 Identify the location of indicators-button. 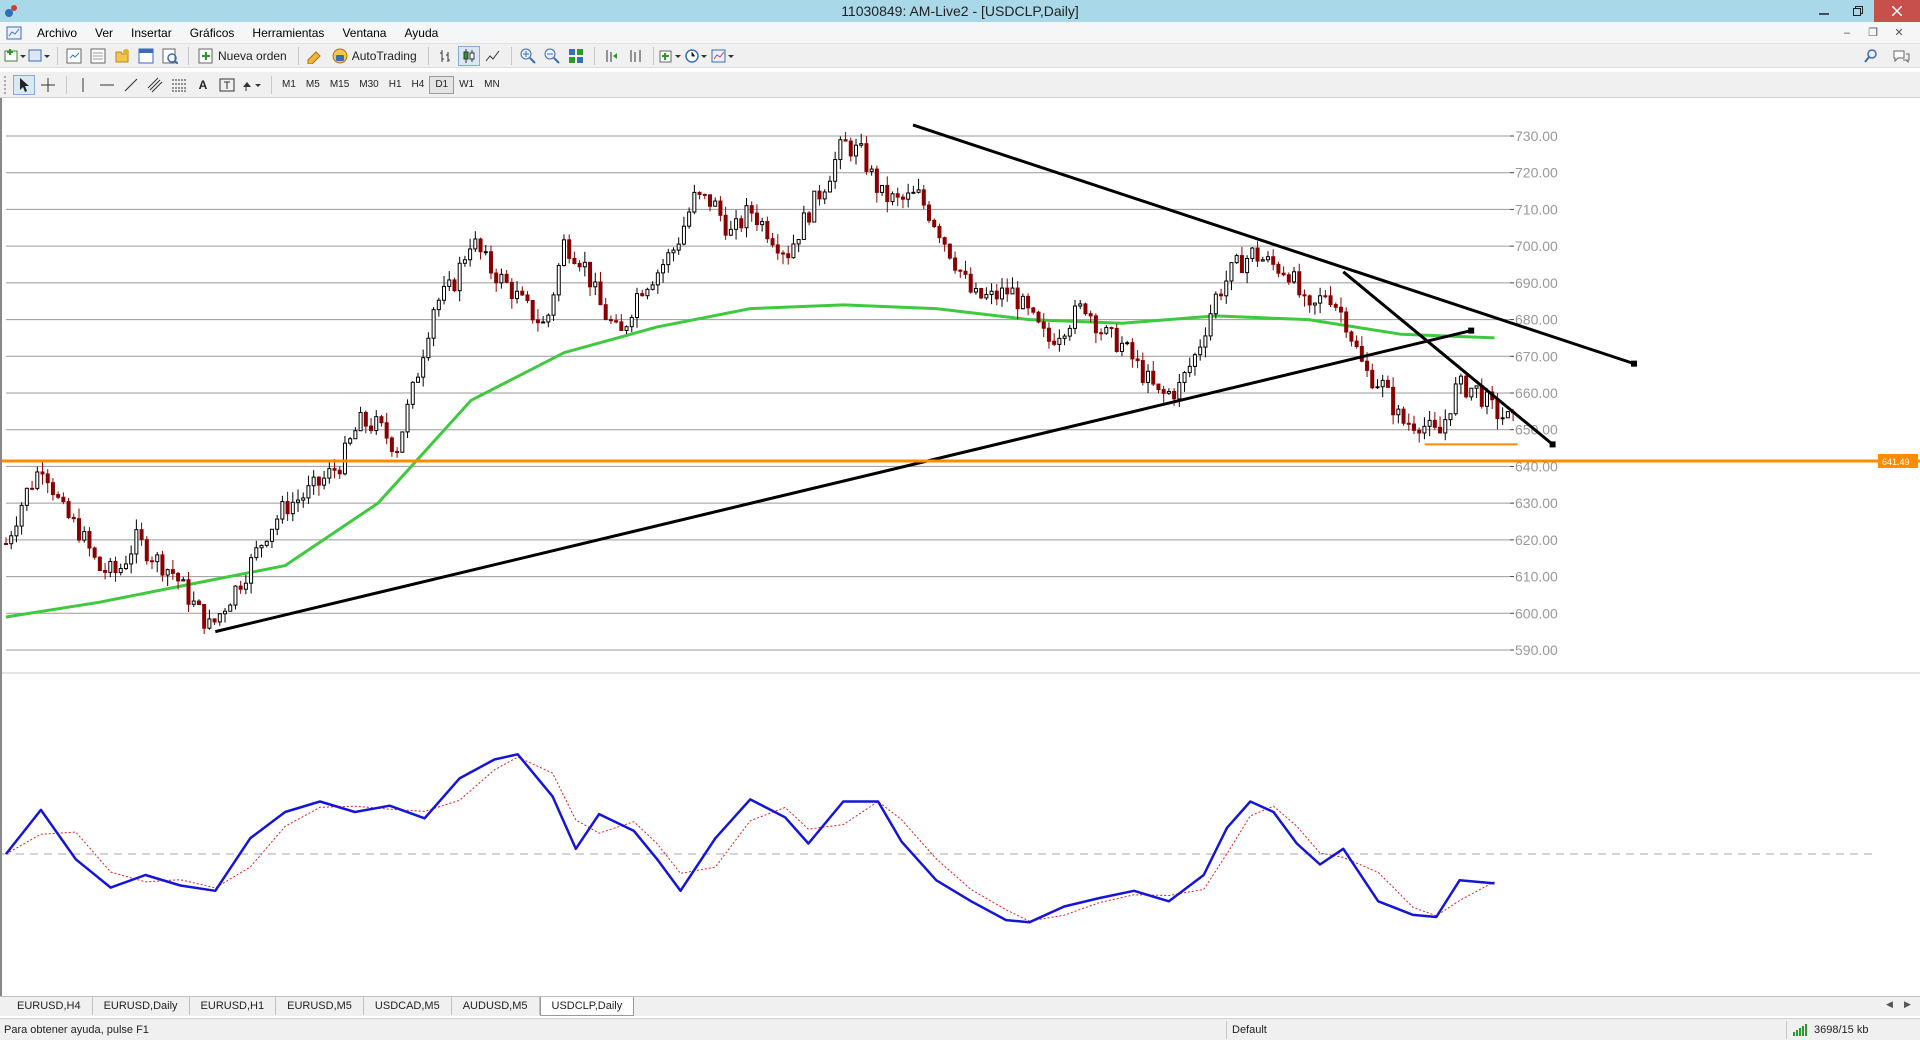
(671, 56).